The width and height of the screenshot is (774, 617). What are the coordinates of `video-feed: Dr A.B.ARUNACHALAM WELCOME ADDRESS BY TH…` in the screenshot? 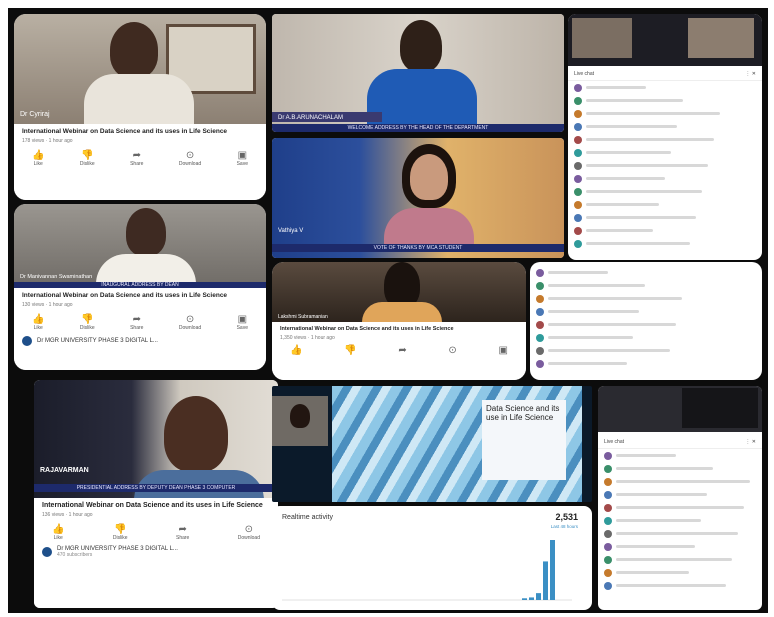 It's located at (418, 73).